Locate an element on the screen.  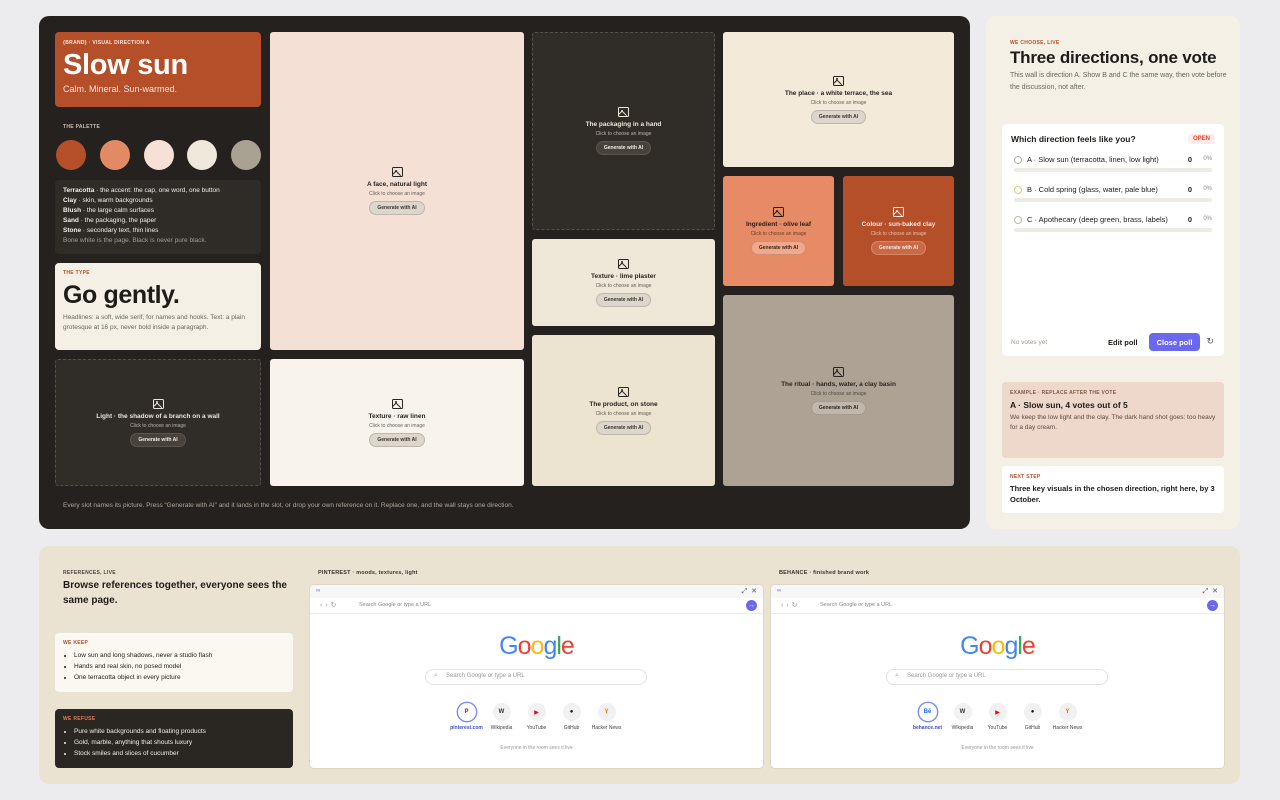
slot-title: Texture · raw linen is located at coordinates (397, 416).